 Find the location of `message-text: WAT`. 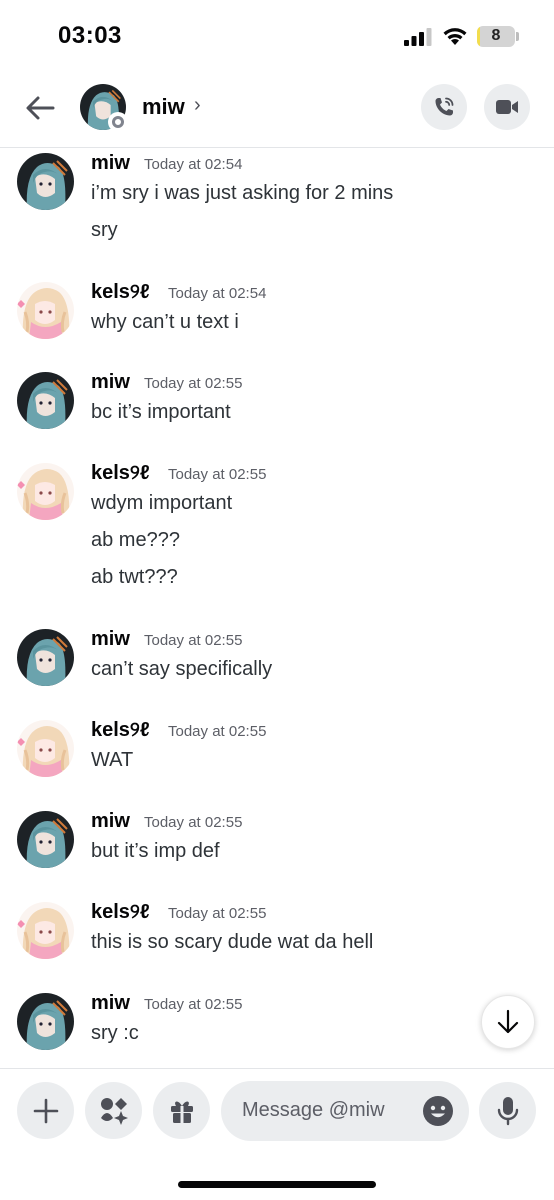

message-text: WAT is located at coordinates (112, 760).